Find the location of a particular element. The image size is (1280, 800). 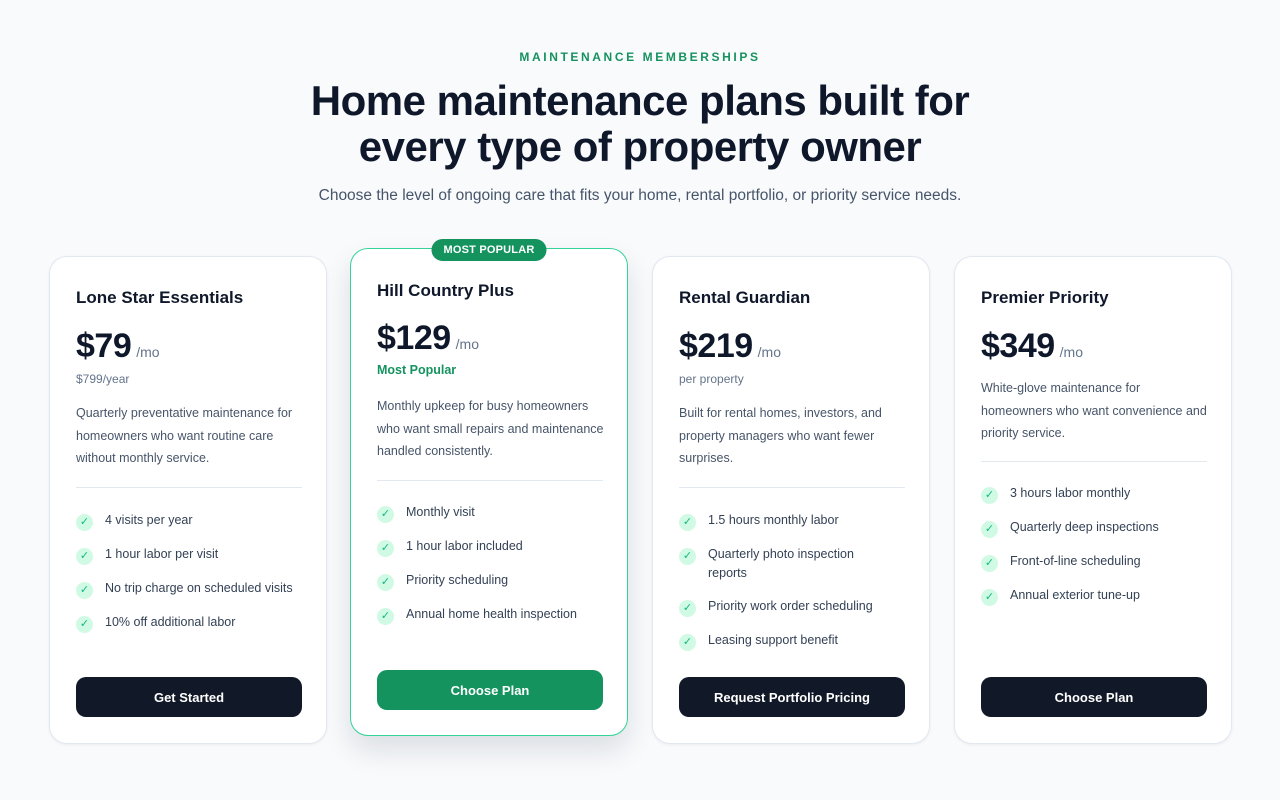

feature-text: Monthly visit is located at coordinates (440, 512).